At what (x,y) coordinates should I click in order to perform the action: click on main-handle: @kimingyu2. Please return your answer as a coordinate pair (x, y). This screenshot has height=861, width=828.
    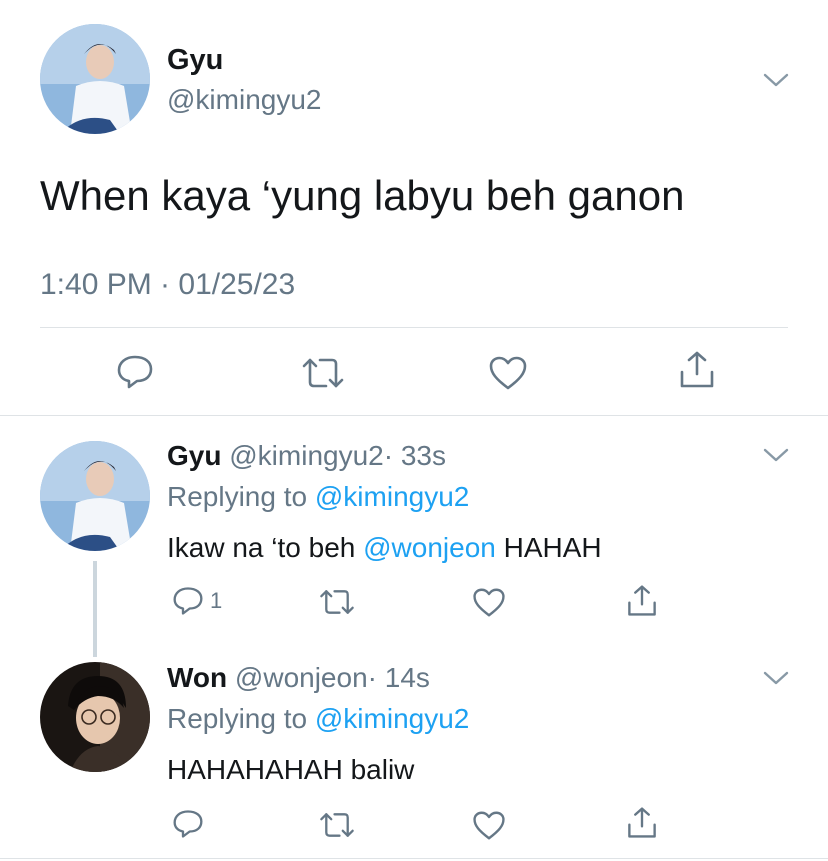
    Looking at the image, I should click on (244, 100).